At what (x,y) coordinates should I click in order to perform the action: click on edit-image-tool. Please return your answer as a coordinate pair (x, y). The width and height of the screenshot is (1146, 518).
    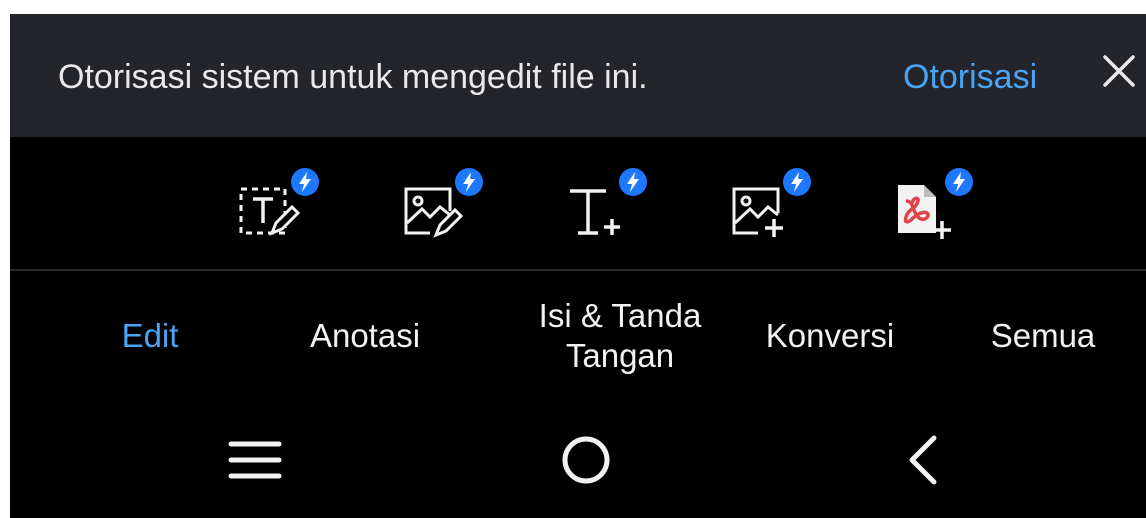
    Looking at the image, I should click on (441, 207).